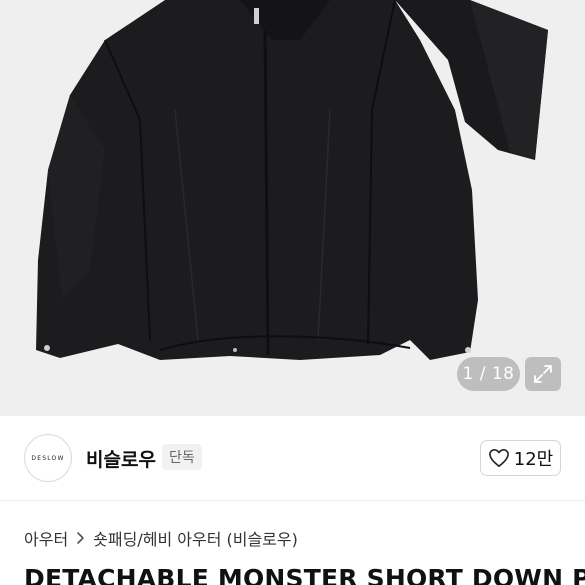 The image size is (585, 585). I want to click on like-count: 12만, so click(533, 459).